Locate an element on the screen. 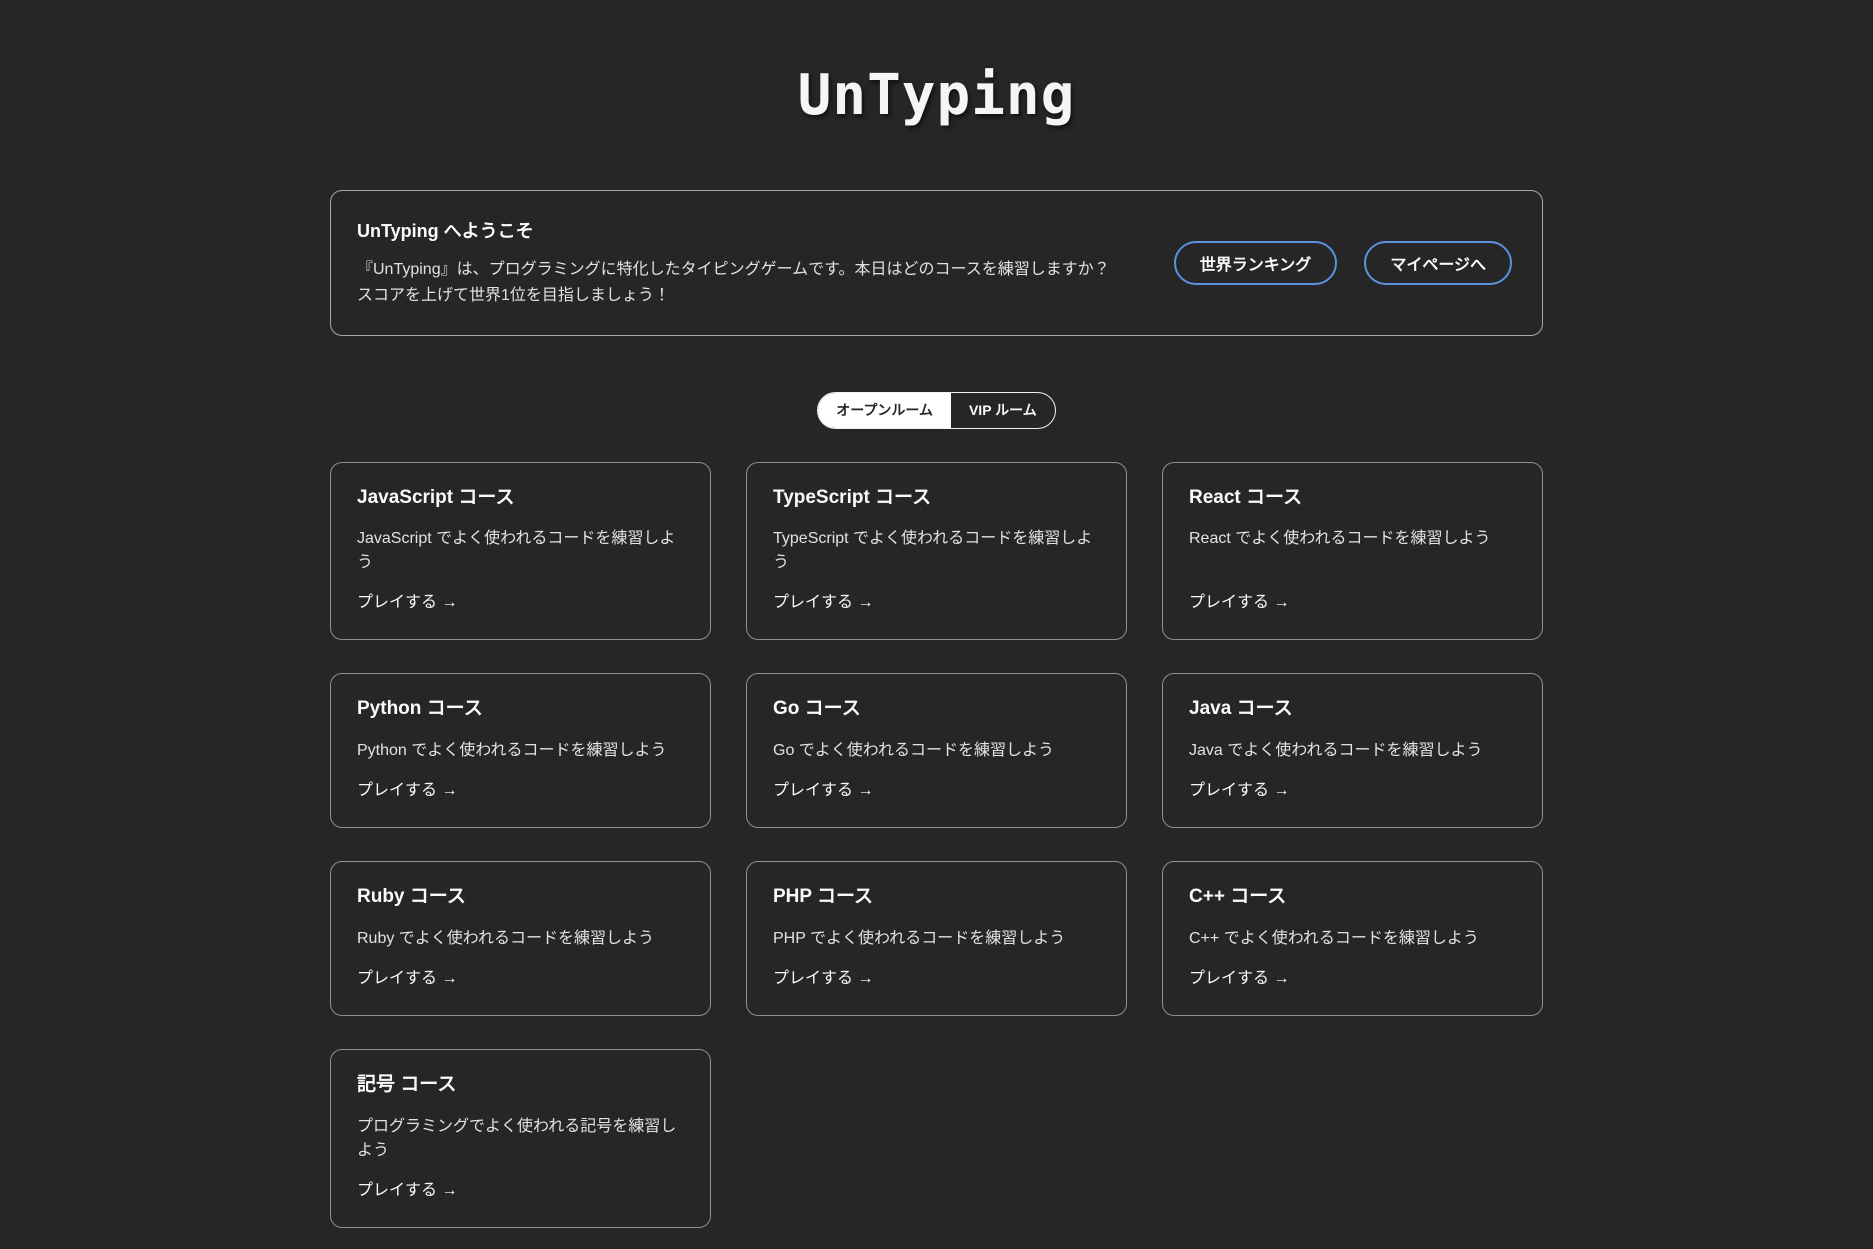  course-card-php: PHP コース PHP でよく使われるコードを練習しよう プレイする → is located at coordinates (936, 938).